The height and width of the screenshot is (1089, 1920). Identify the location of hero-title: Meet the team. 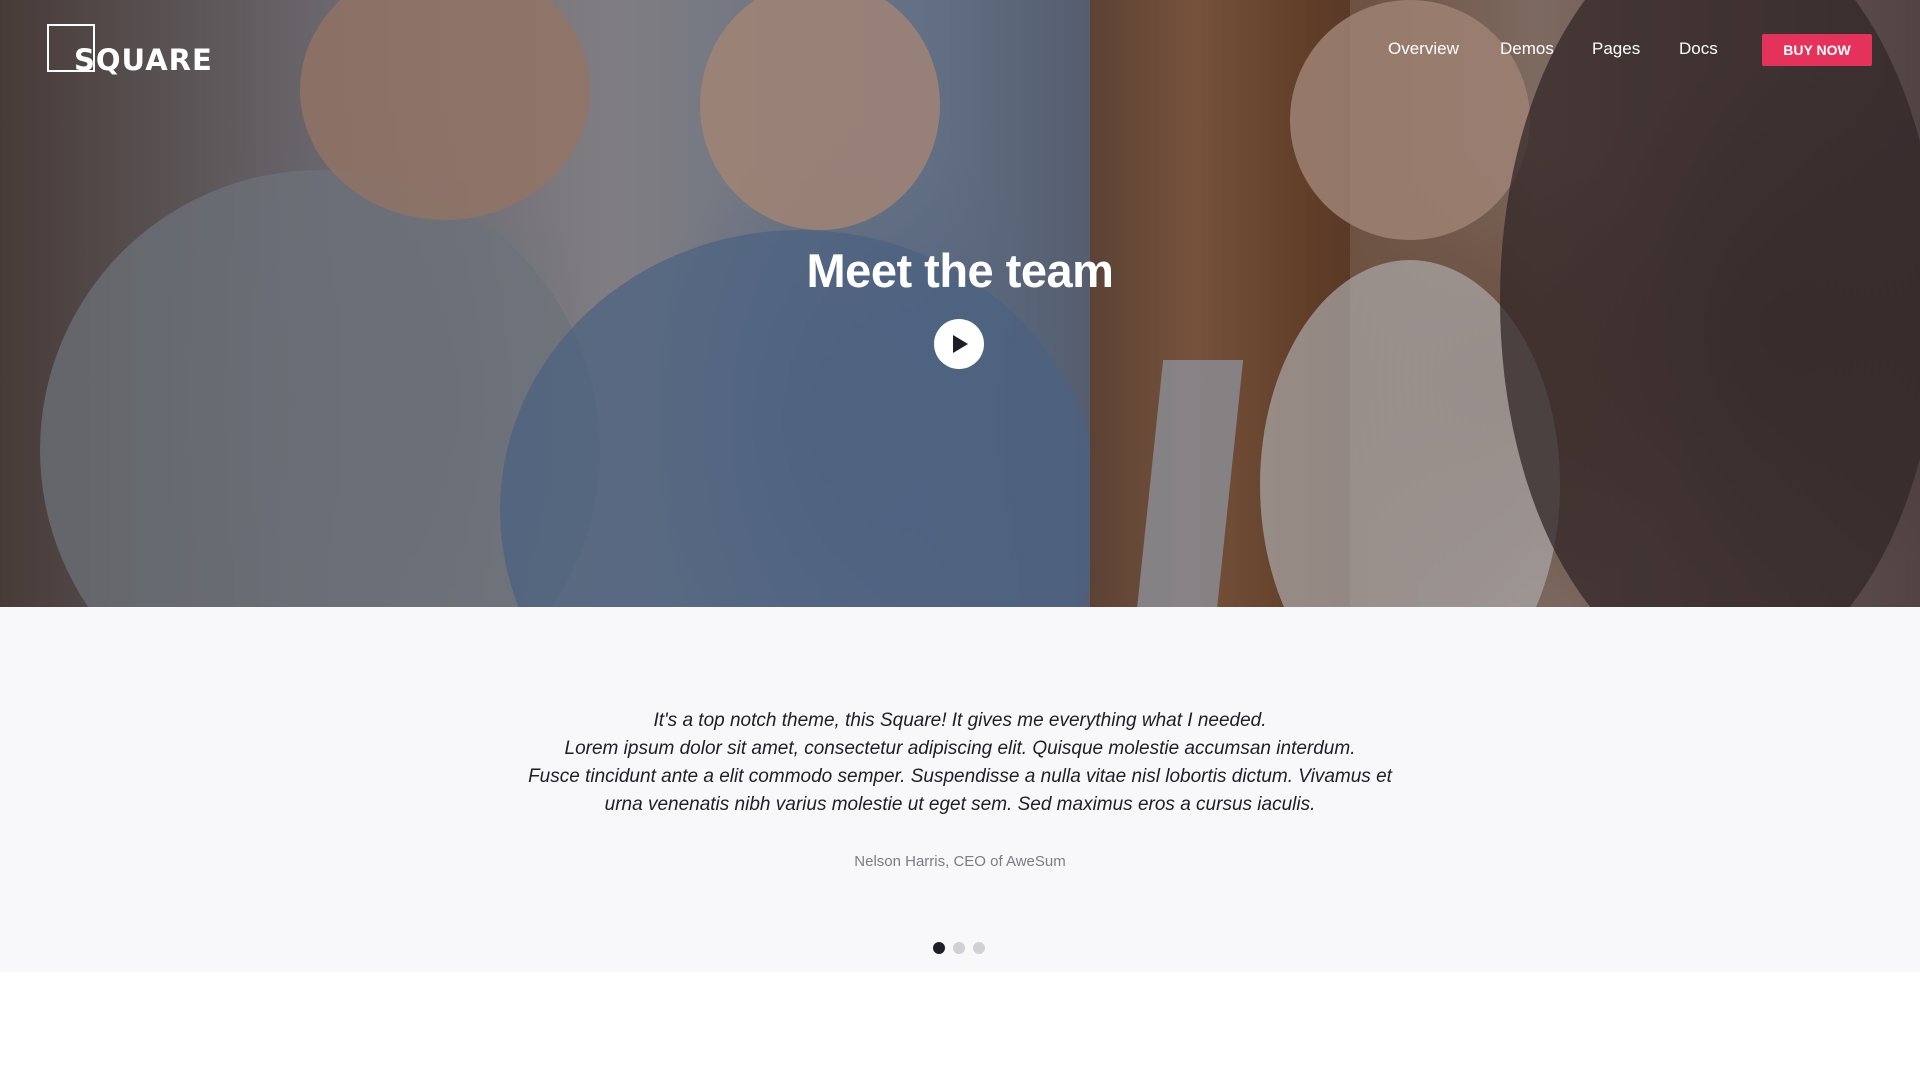
(960, 270).